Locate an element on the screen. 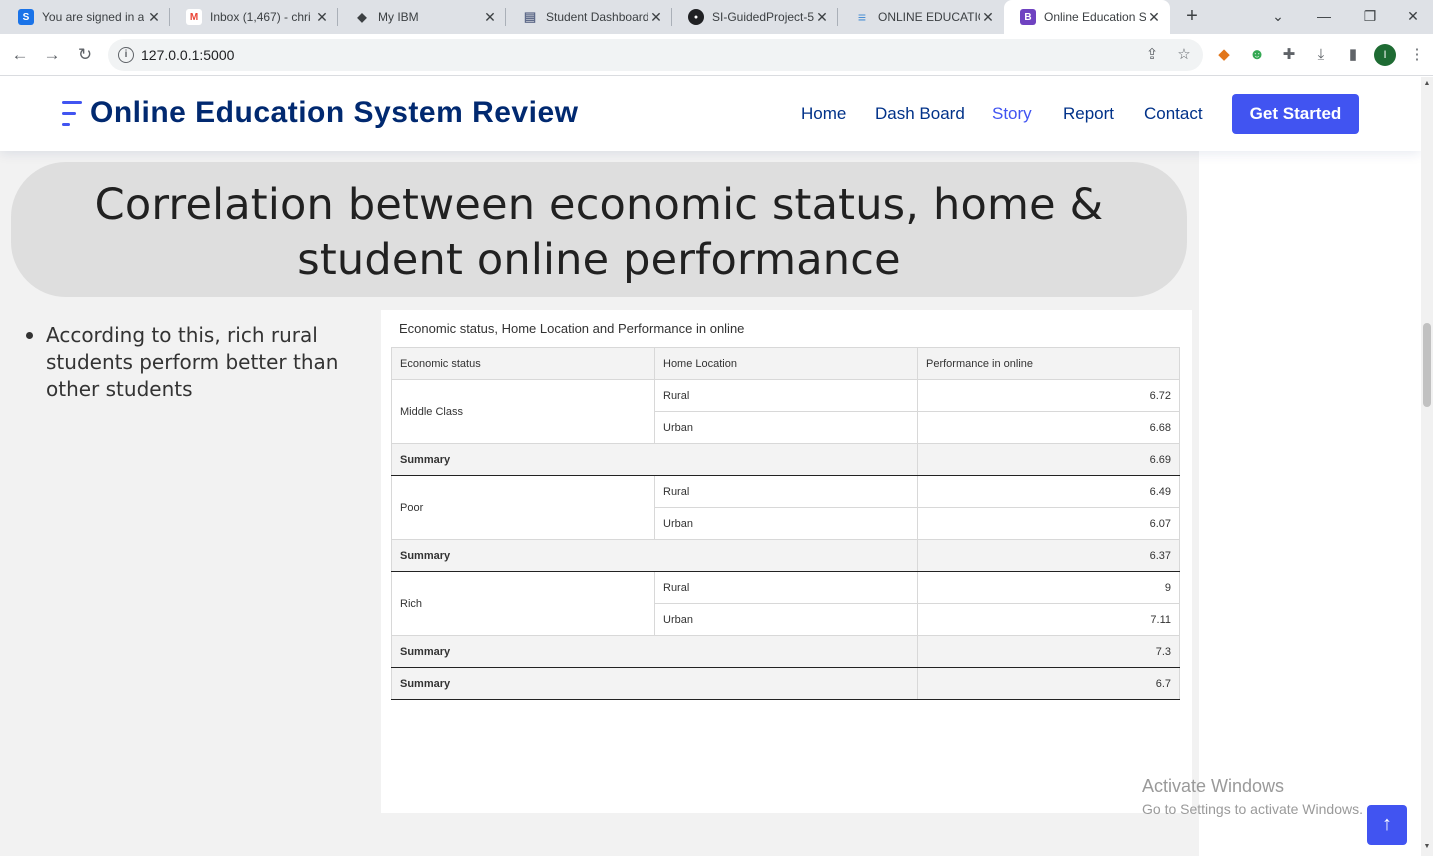  new-tab-icon: + is located at coordinates (1192, 16).